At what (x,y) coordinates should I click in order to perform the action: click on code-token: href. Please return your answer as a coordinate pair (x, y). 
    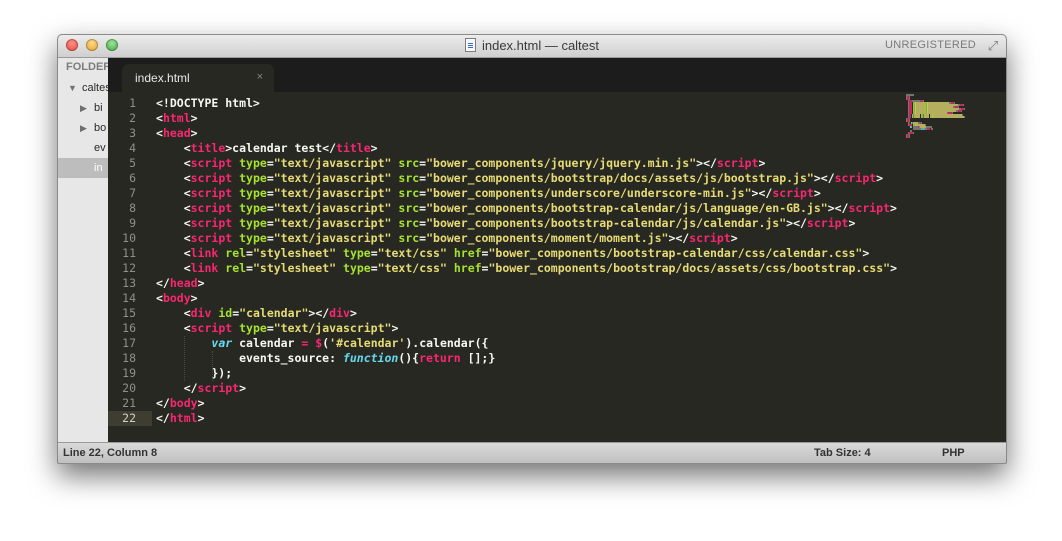
    Looking at the image, I should click on (467, 268).